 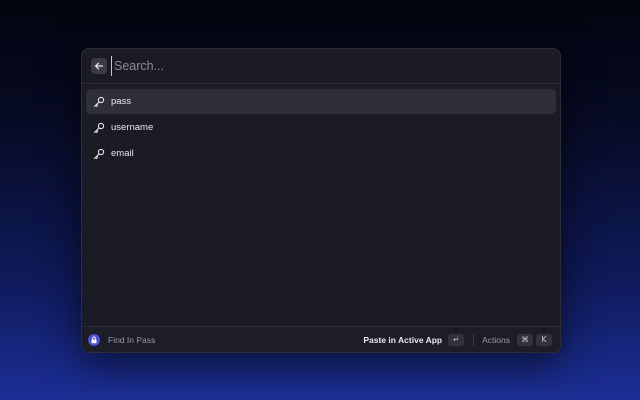 I want to click on back-button, so click(x=99, y=66).